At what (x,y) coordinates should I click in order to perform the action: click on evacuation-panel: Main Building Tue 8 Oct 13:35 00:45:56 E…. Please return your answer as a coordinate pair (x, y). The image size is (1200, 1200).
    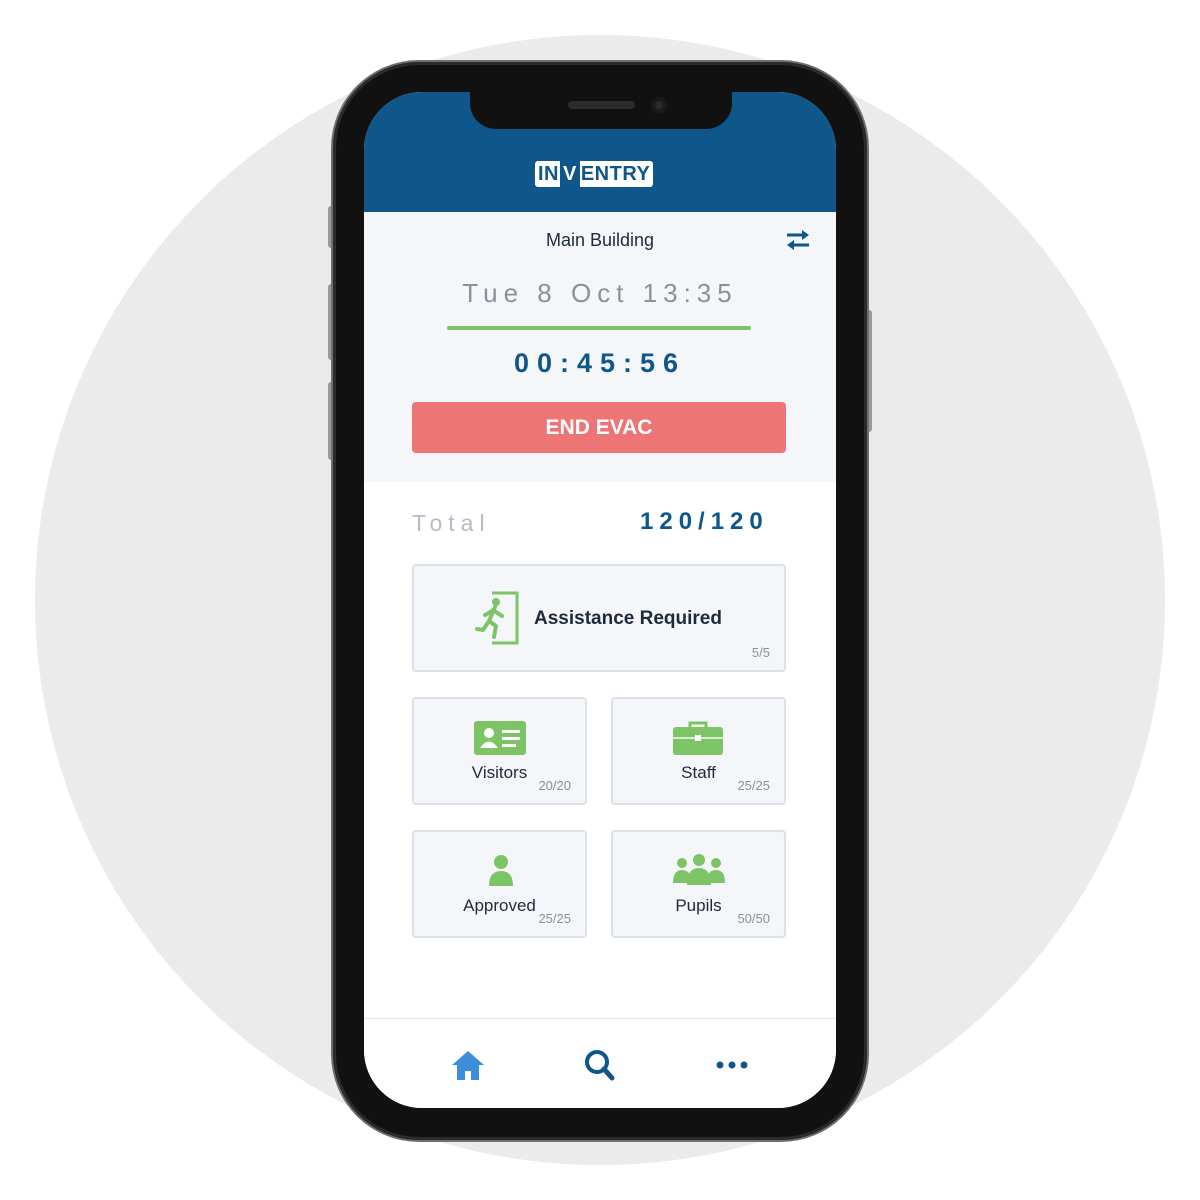
    Looking at the image, I should click on (600, 347).